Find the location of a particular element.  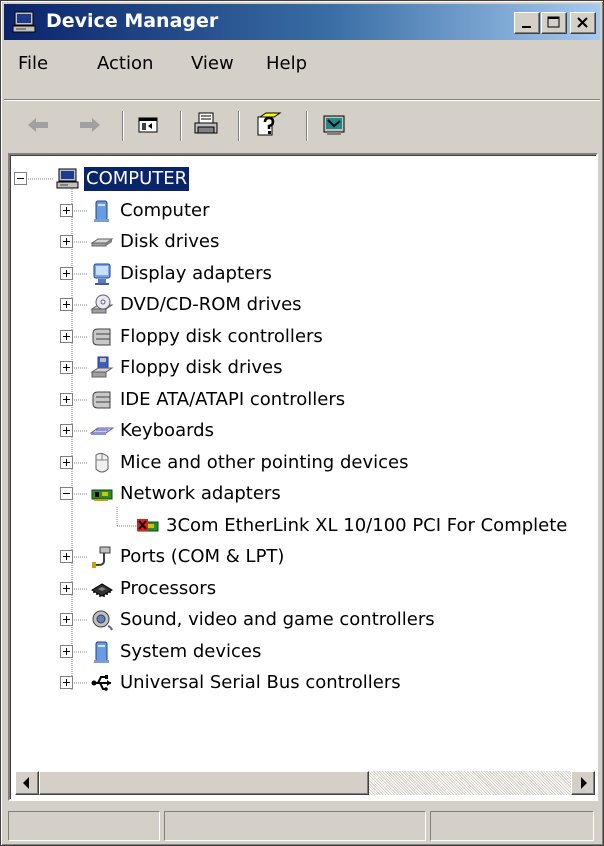

tree-item-label: Display adapters is located at coordinates (196, 273).